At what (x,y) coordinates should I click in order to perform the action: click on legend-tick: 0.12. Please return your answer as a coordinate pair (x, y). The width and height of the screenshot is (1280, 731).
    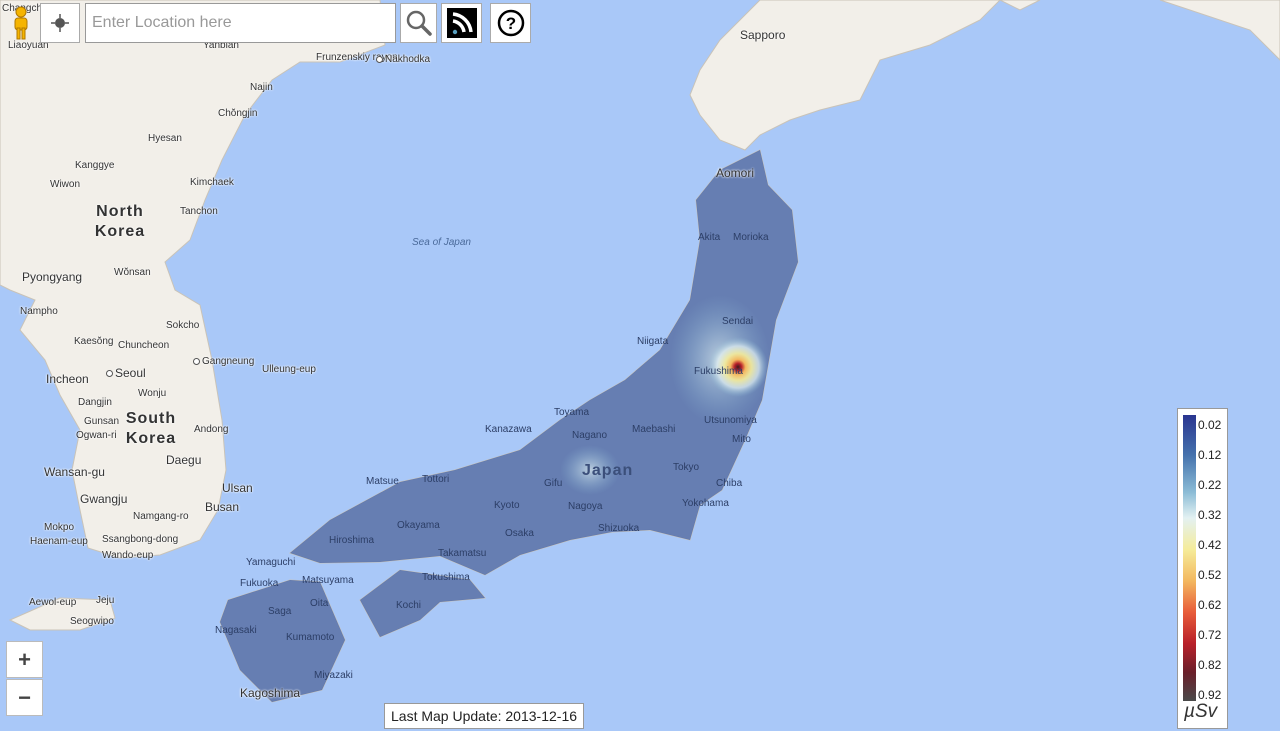
    Looking at the image, I should click on (1210, 455).